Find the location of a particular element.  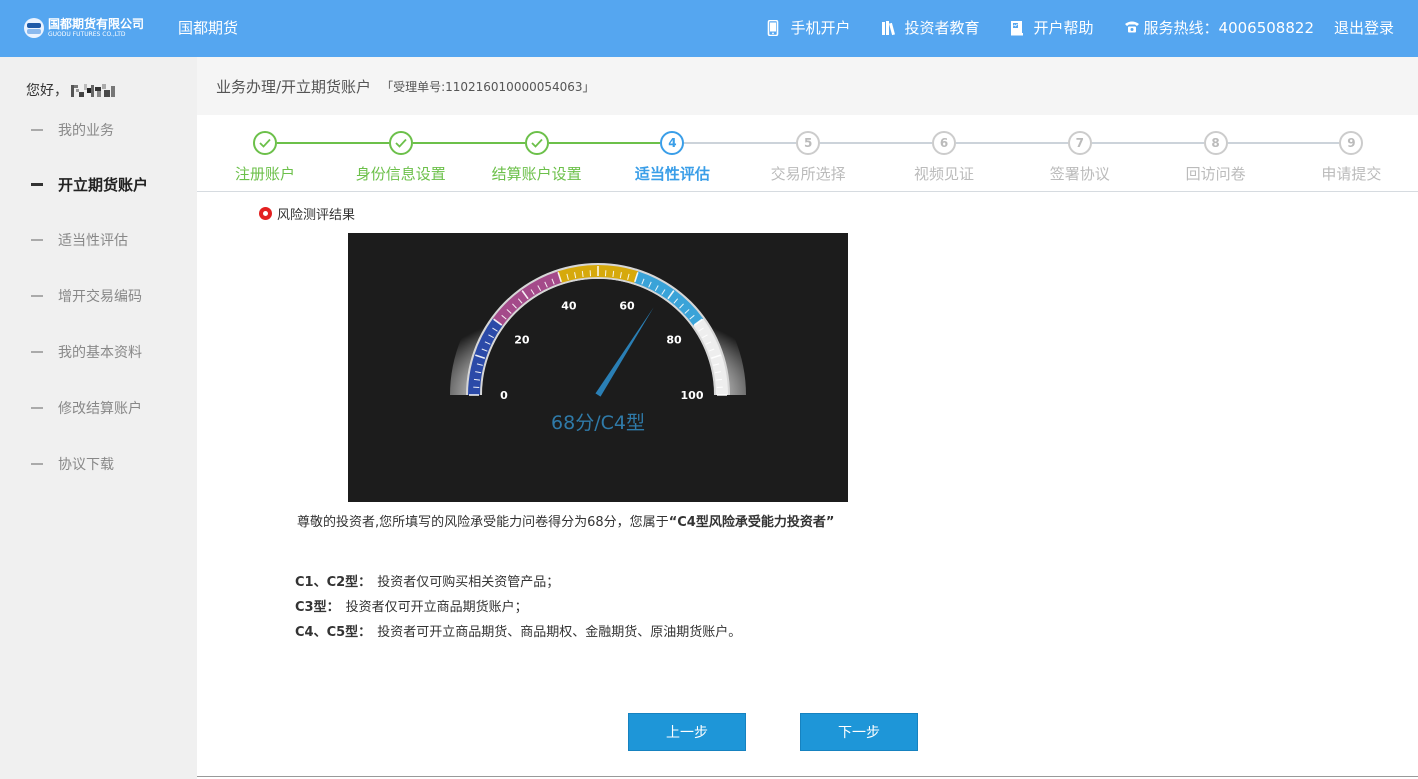

list-item: C1、C2型： 投资者仅可购买相关资管产品； is located at coordinates (518, 582).